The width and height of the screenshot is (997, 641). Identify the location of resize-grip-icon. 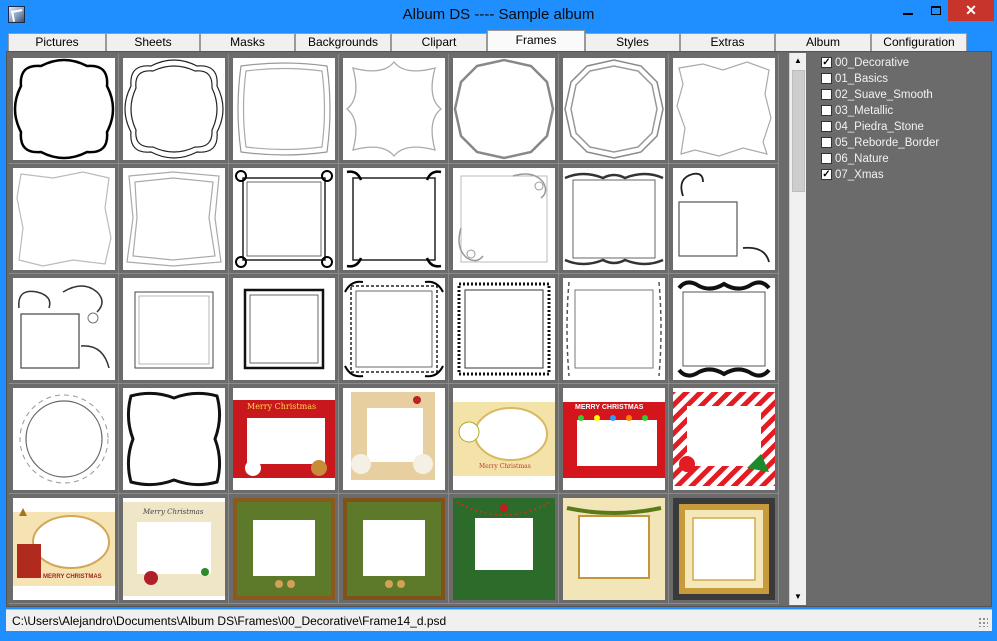
(983, 622).